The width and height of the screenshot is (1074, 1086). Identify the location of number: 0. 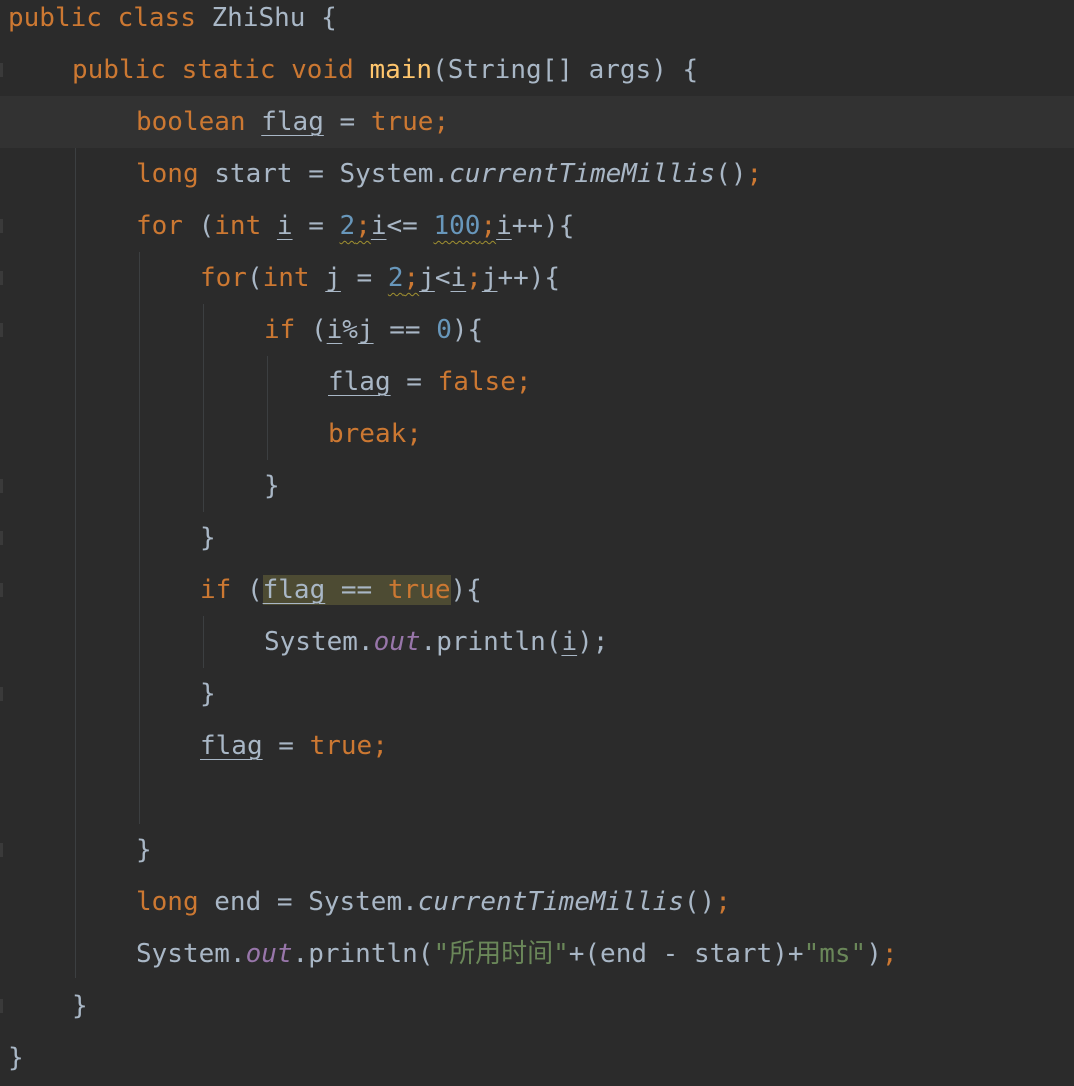
(444, 330).